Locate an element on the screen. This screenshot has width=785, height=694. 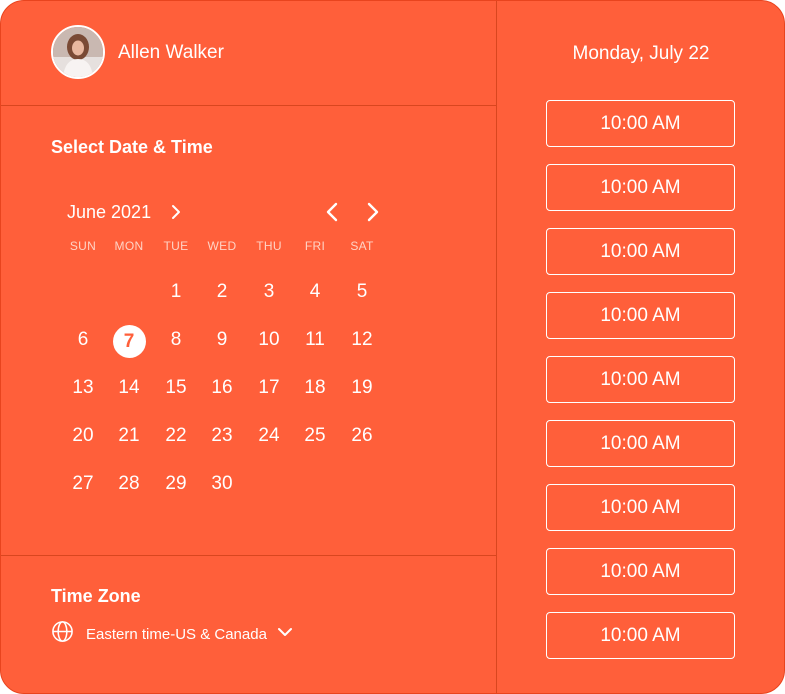
calendar-day: 30 is located at coordinates (222, 484).